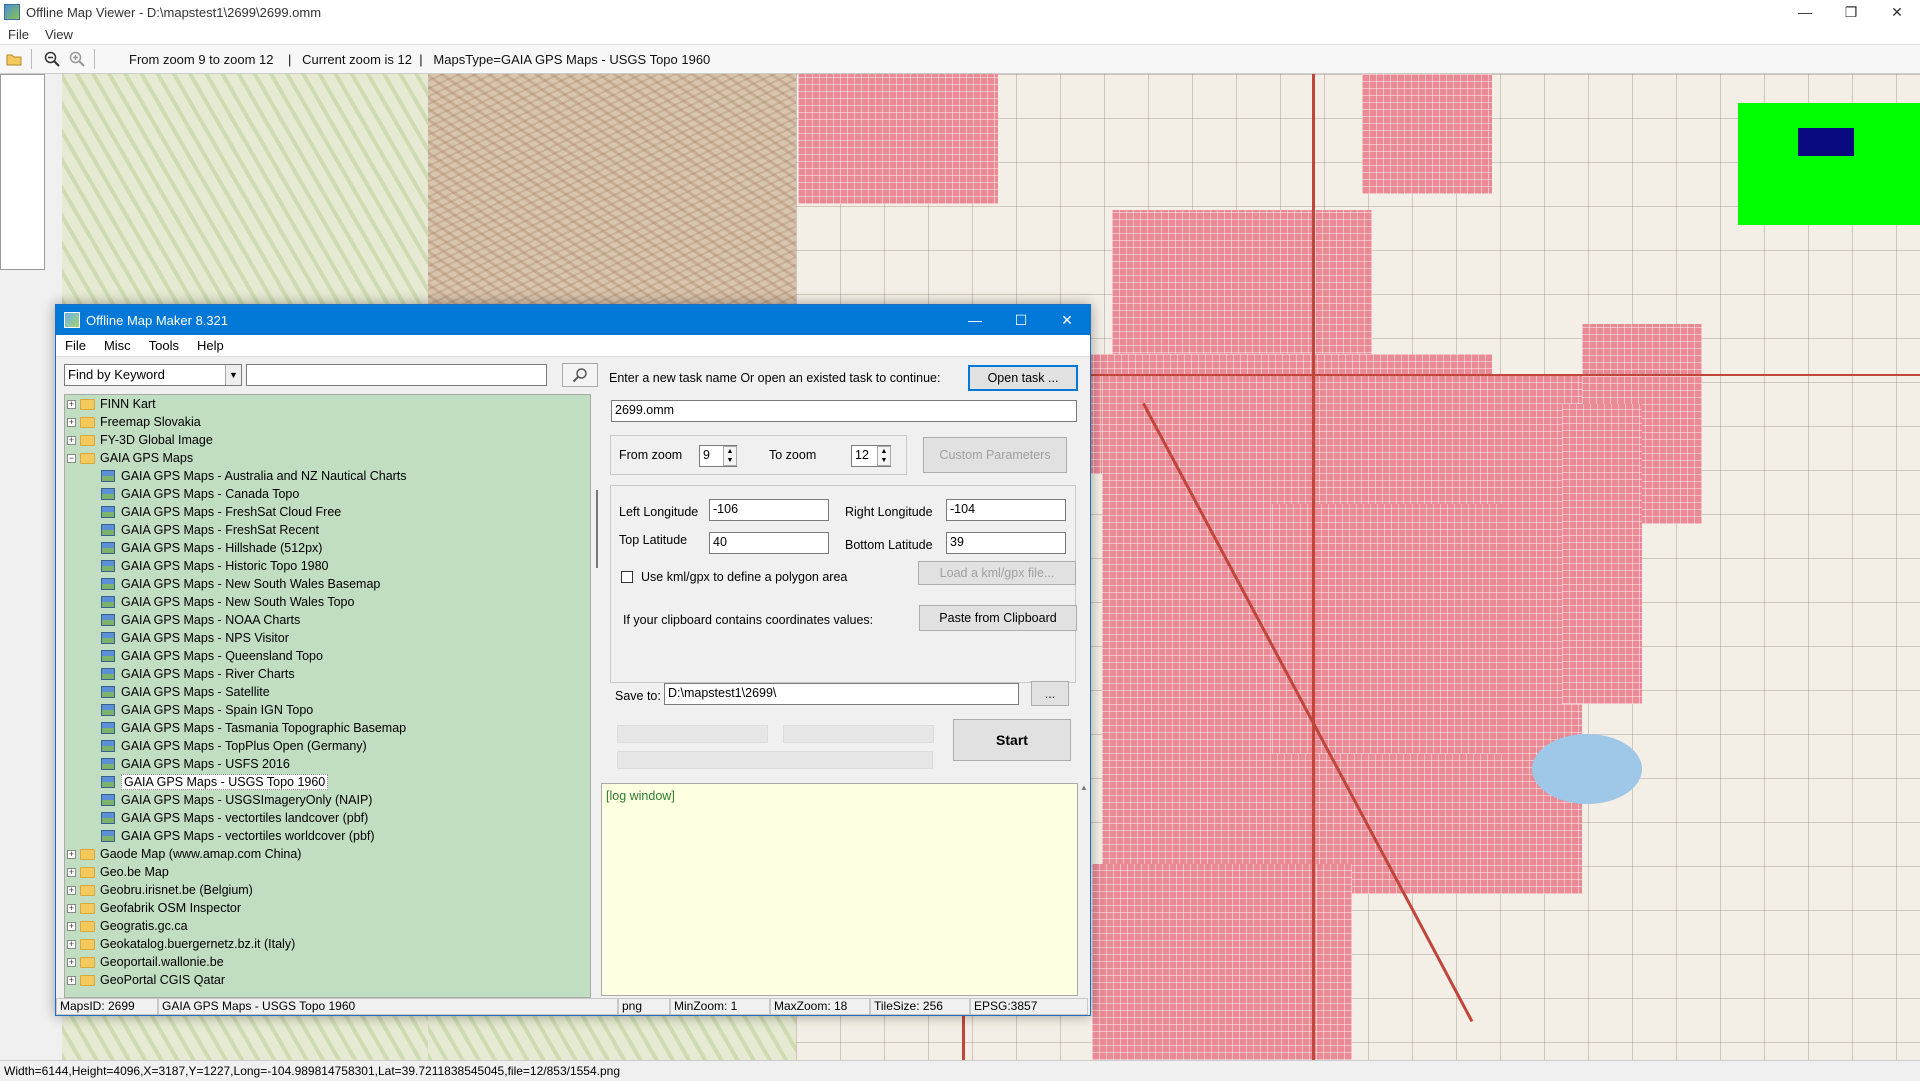 This screenshot has height=1081, width=1920. I want to click on zoom-in-icon, so click(77, 59).